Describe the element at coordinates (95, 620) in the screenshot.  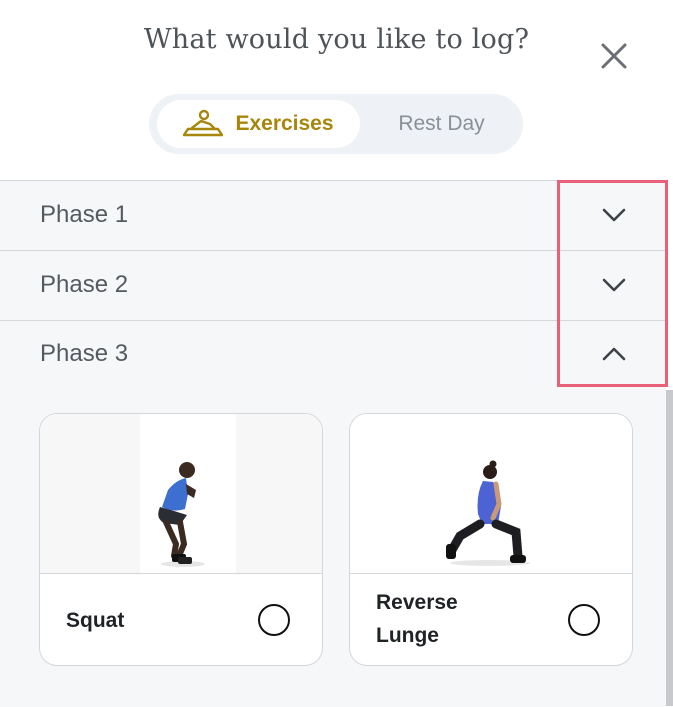
I see `exercise-name: Squat` at that location.